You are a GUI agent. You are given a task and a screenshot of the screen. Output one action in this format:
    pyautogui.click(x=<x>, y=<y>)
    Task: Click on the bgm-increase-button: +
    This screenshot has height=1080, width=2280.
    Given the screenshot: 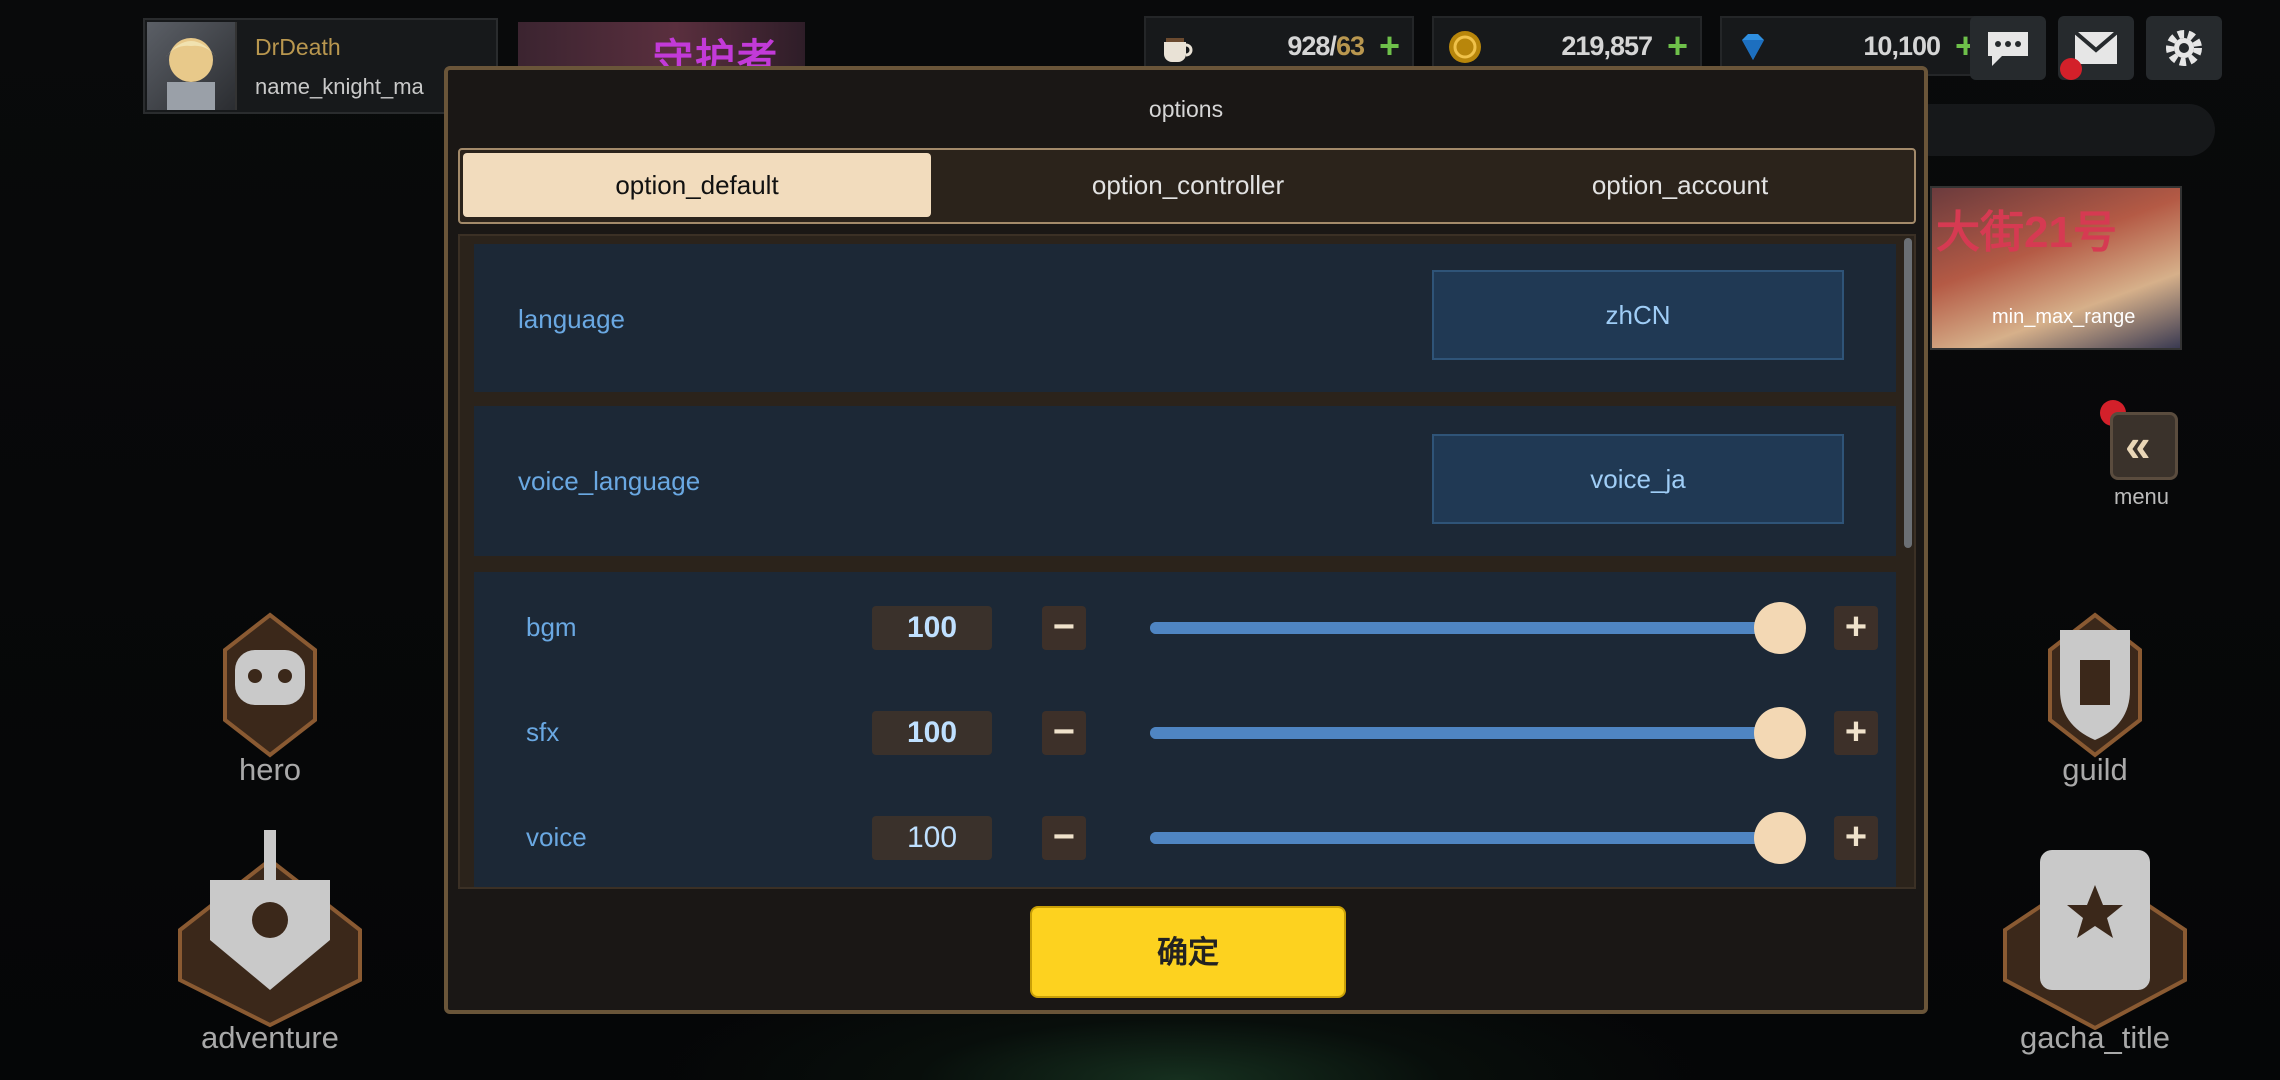 What is the action you would take?
    pyautogui.click(x=1856, y=628)
    